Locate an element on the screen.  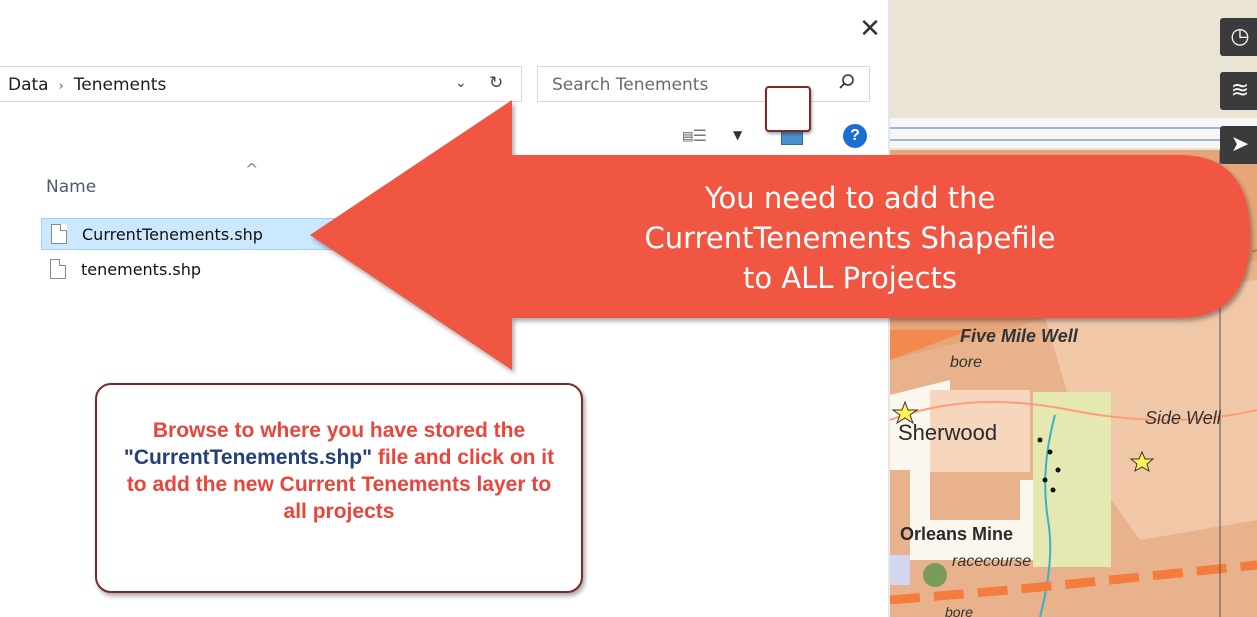
arrow-line-2: CurrentTenements Shapefile is located at coordinates (850, 238).